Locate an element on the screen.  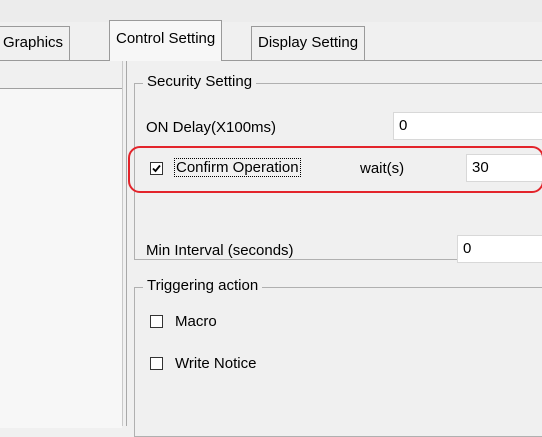
tab-display-setting: Display Setting is located at coordinates (308, 43).